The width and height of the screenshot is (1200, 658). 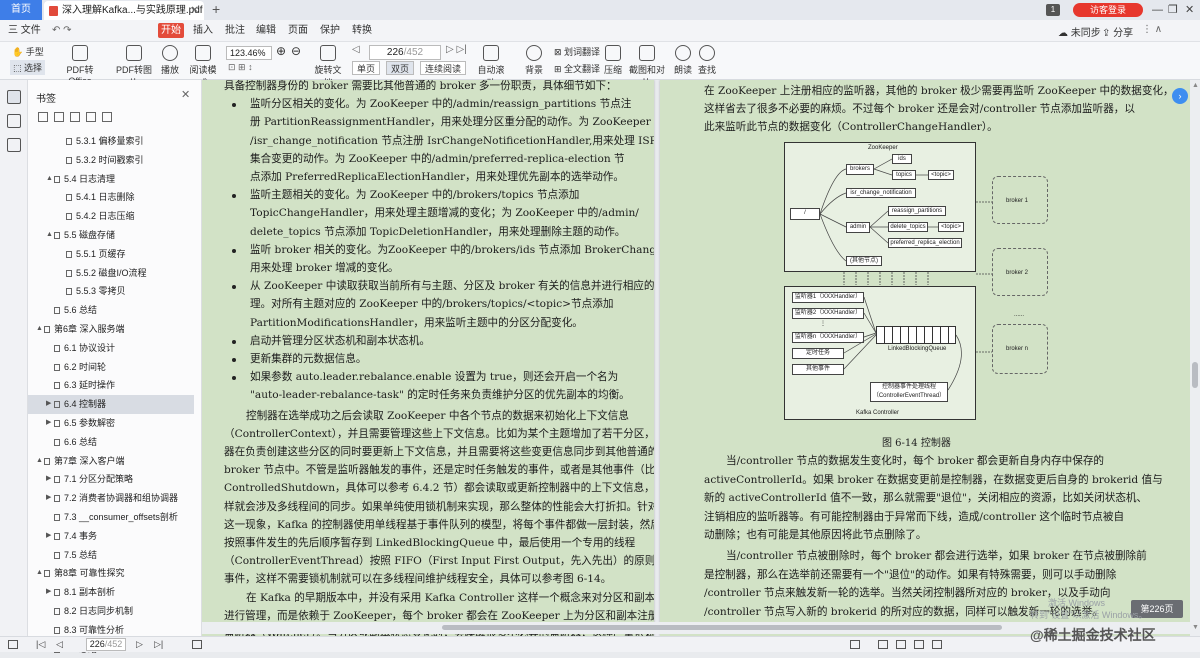 What do you see at coordinates (1079, 31) in the screenshot?
I see `cloud-sync-status: ☁ 未同步` at bounding box center [1079, 31].